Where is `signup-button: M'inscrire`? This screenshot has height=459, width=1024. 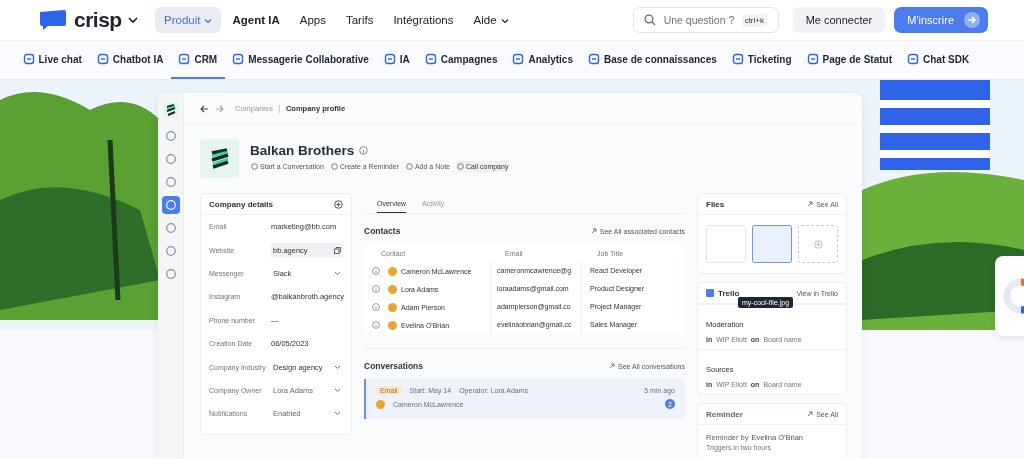
signup-button: M'inscrire is located at coordinates (941, 20).